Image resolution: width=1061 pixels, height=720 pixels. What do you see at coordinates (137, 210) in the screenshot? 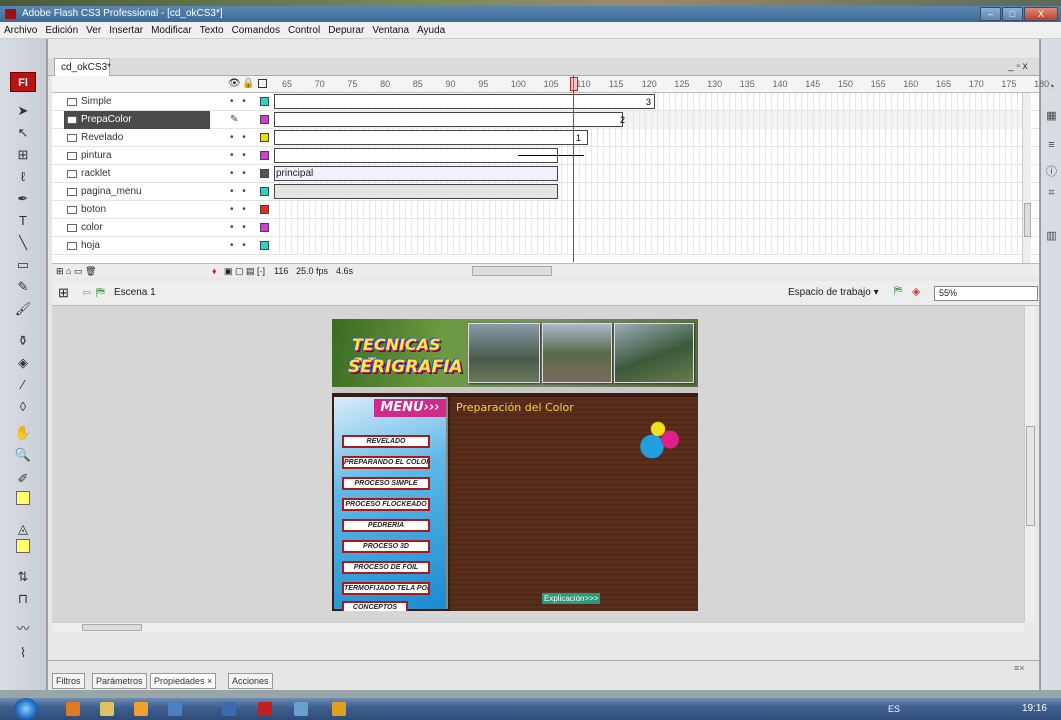
I see `layer-name: boton` at bounding box center [137, 210].